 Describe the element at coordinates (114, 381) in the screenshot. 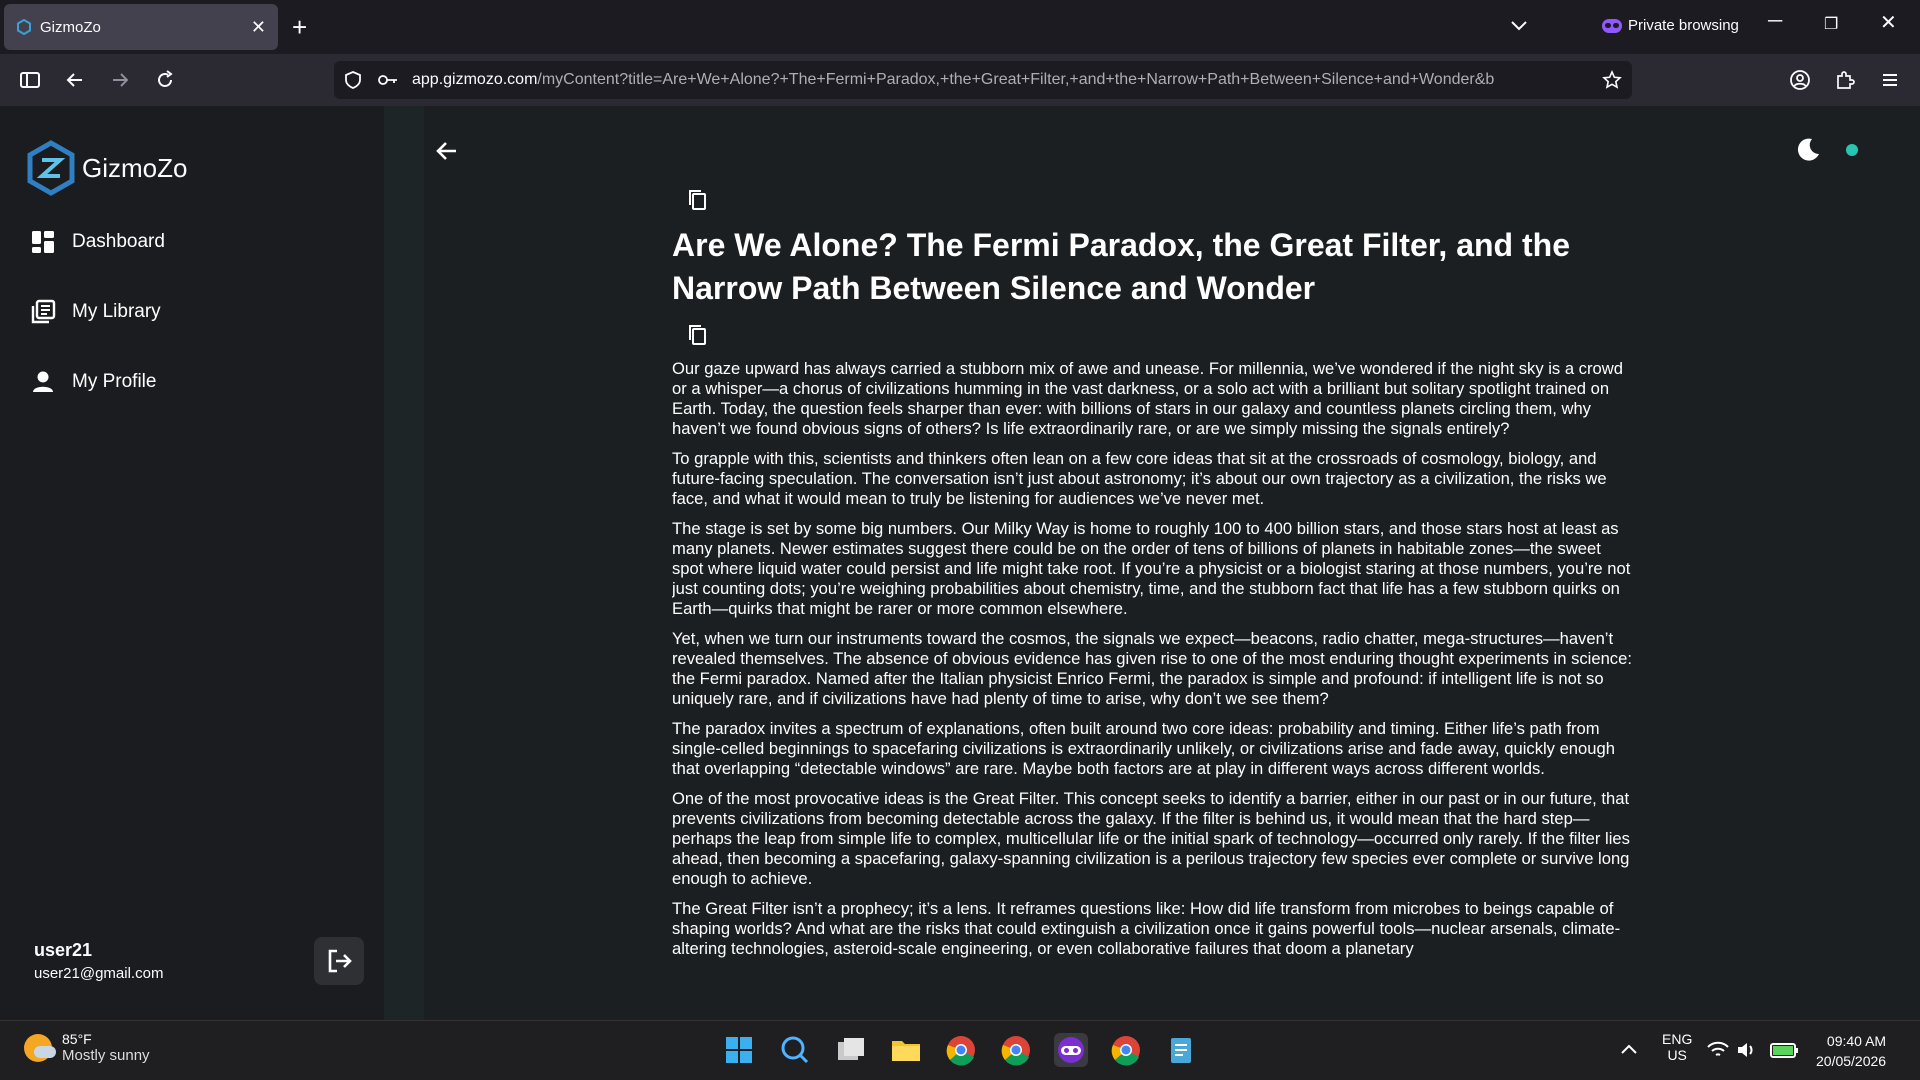

I see `sidebar-item-label: My Profile` at that location.